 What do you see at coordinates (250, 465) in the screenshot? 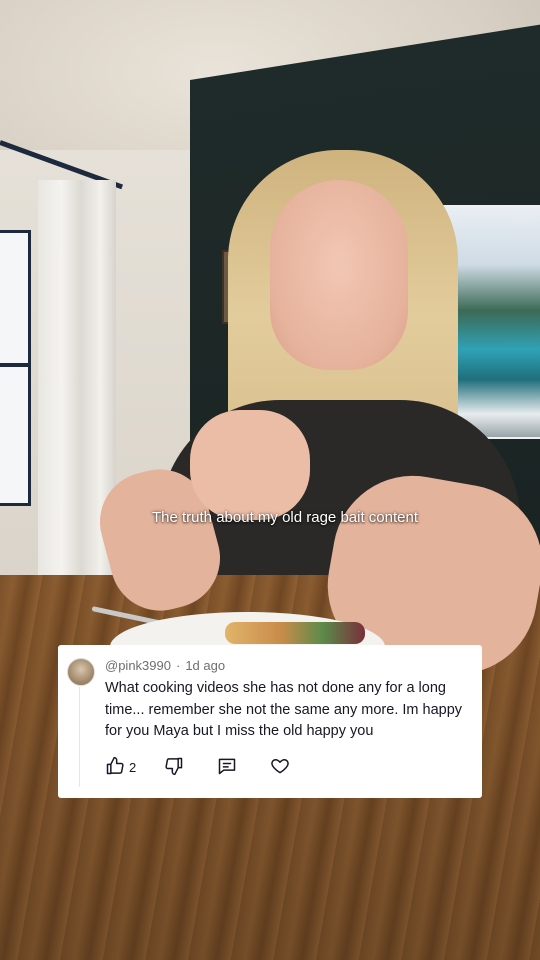
I see `clasped-hands` at bounding box center [250, 465].